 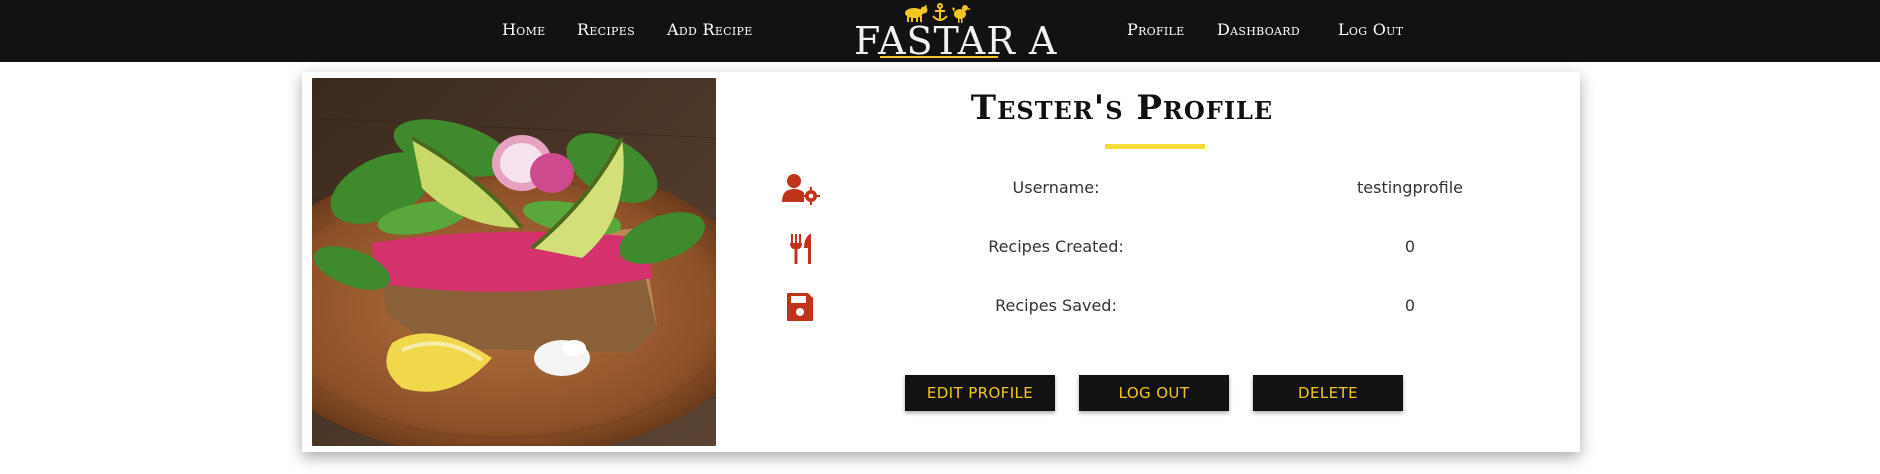 What do you see at coordinates (1410, 246) in the screenshot?
I see `recipes-created-value: 0` at bounding box center [1410, 246].